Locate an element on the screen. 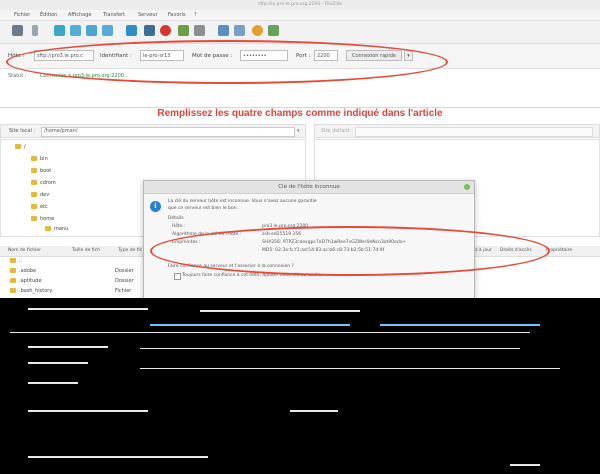 Image resolution: width=600 pixels, height=474 pixels. menu-fichier: Fichier is located at coordinates (22, 15).